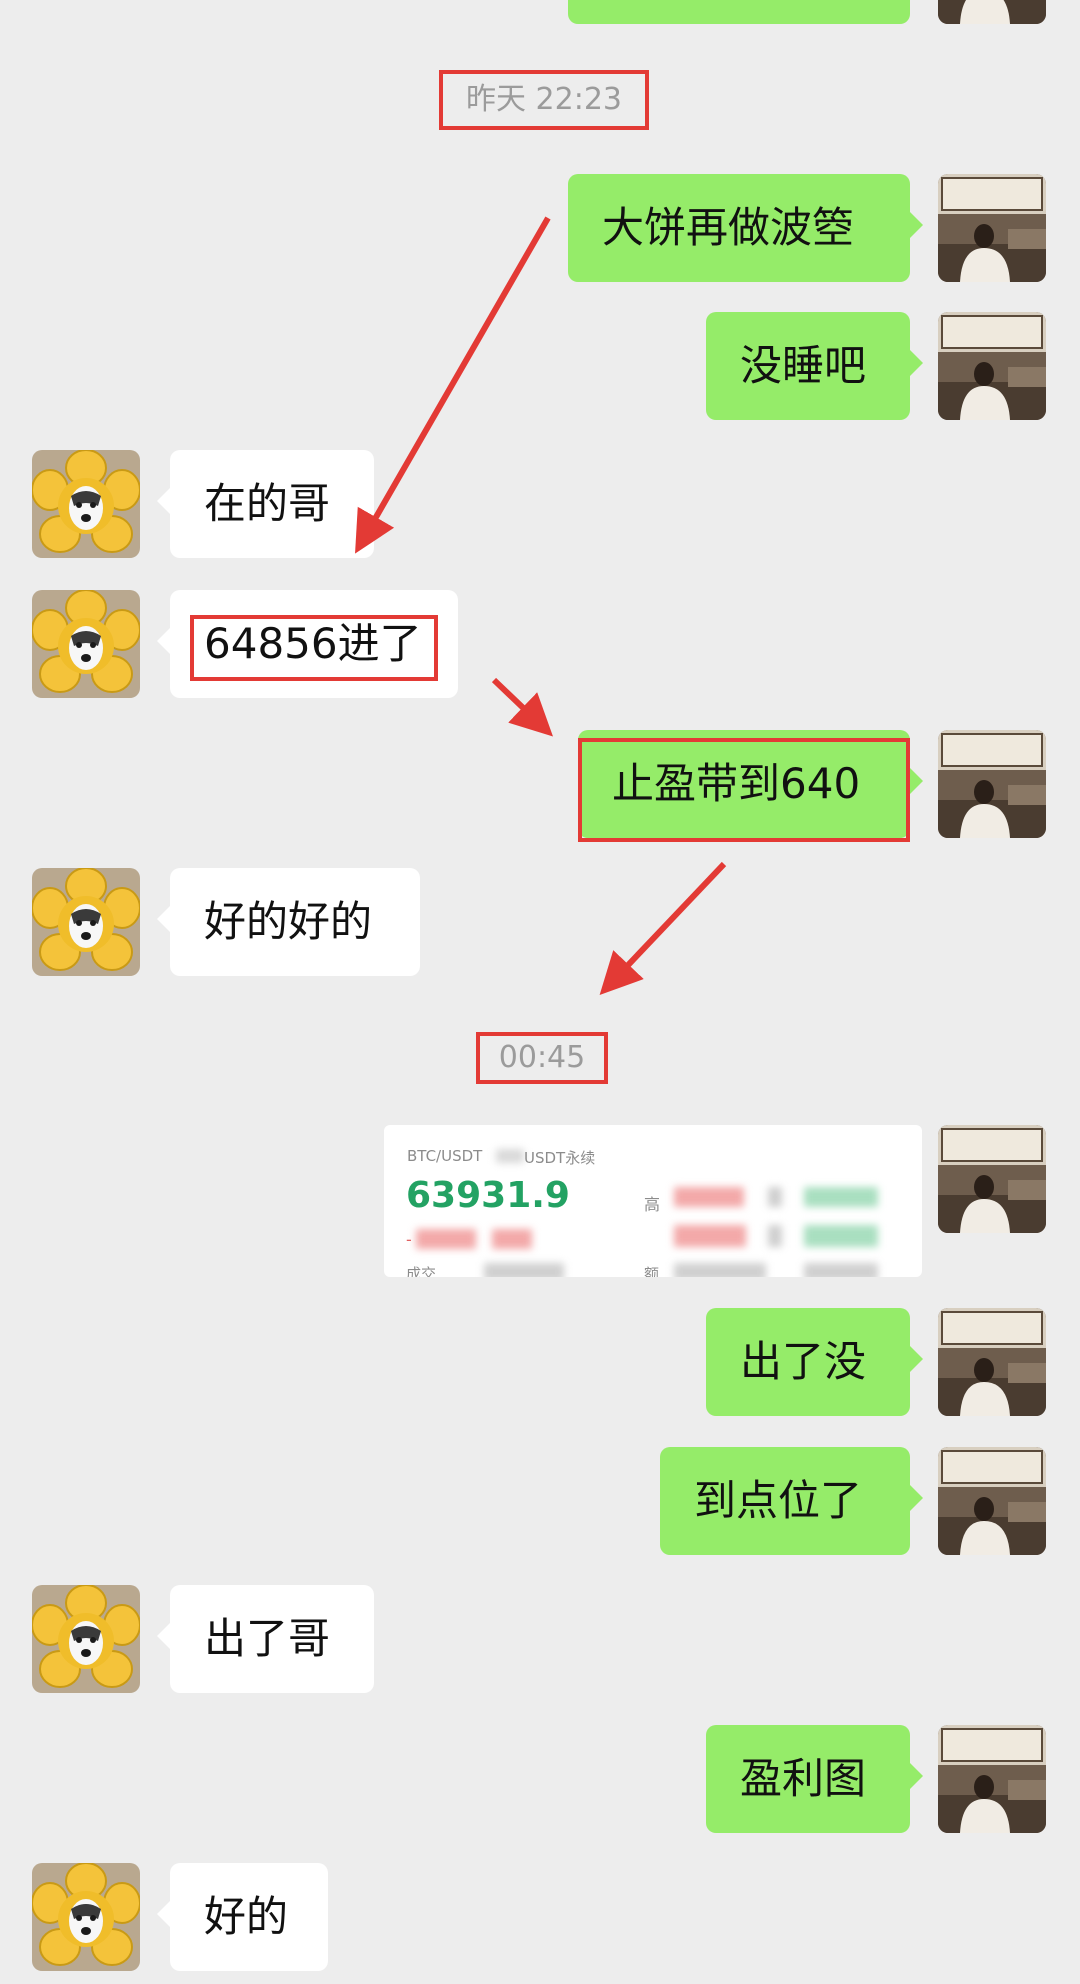 This screenshot has height=1984, width=1080. What do you see at coordinates (265, 504) in the screenshot?
I see `message-bubble-incoming: 在的哥` at bounding box center [265, 504].